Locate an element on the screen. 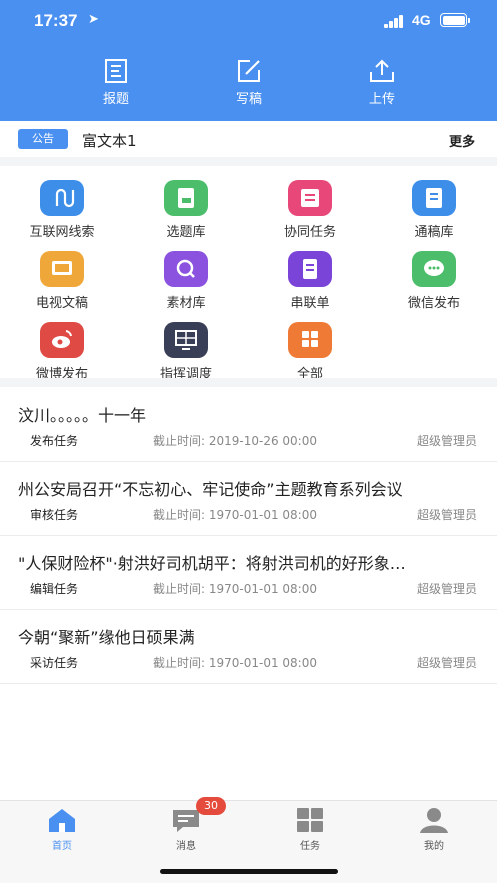 The width and height of the screenshot is (497, 883). collab-task-icon is located at coordinates (310, 198).